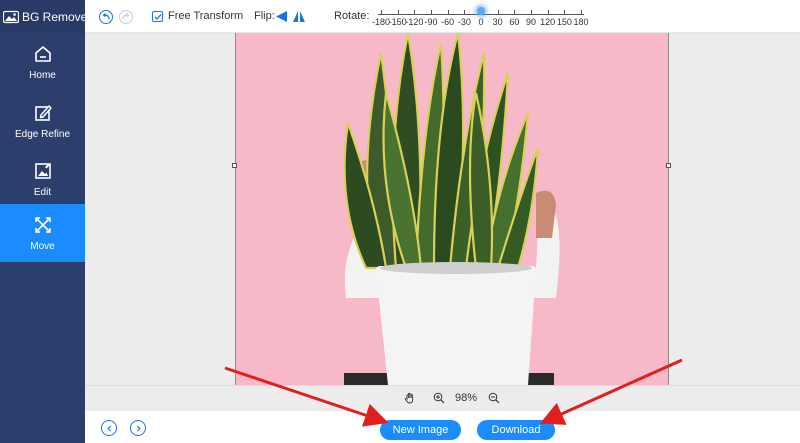 The width and height of the screenshot is (800, 443). Describe the element at coordinates (497, 22) in the screenshot. I see `rotate-tick-label: 30` at that location.